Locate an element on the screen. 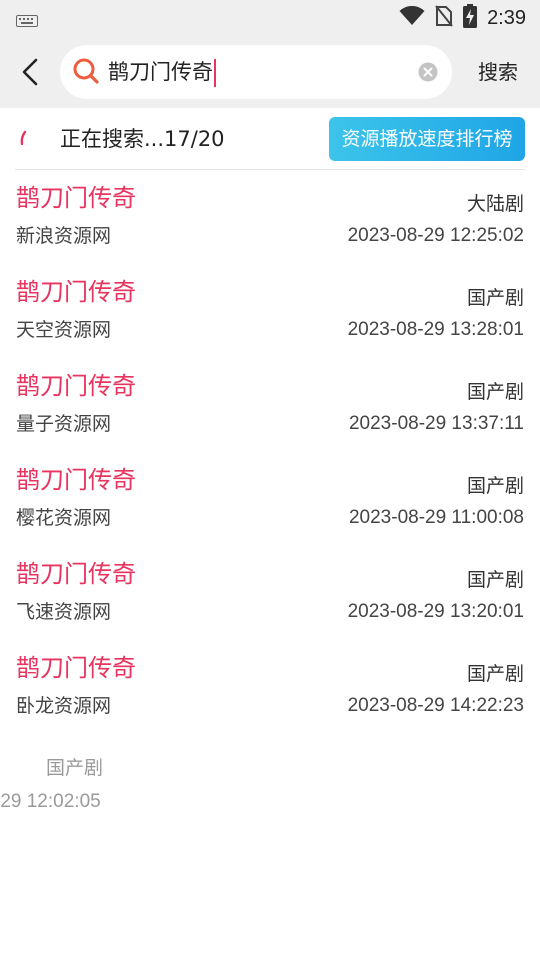 The height and width of the screenshot is (960, 540). search-query: 鹊刀门传奇 is located at coordinates (162, 72).